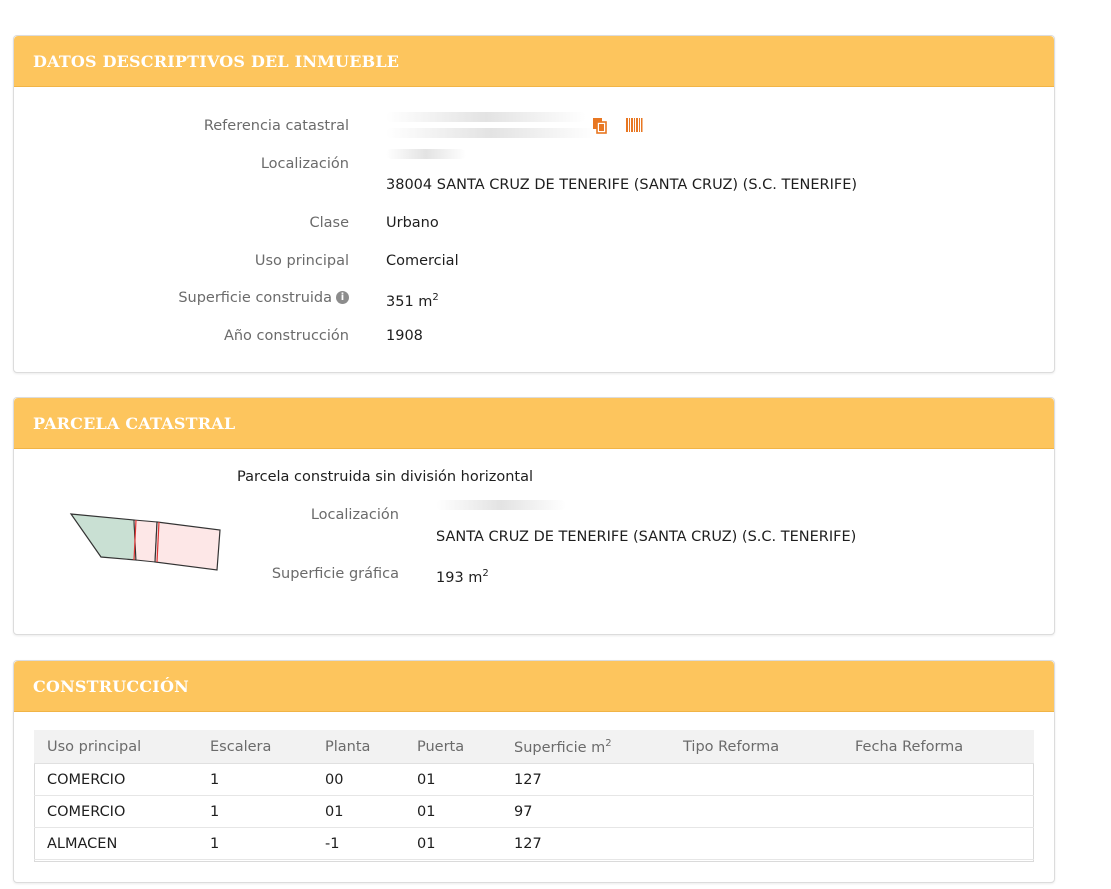 The width and height of the screenshot is (1111, 889). I want to click on referencia-catastral-value-redacted, so click(486, 117).